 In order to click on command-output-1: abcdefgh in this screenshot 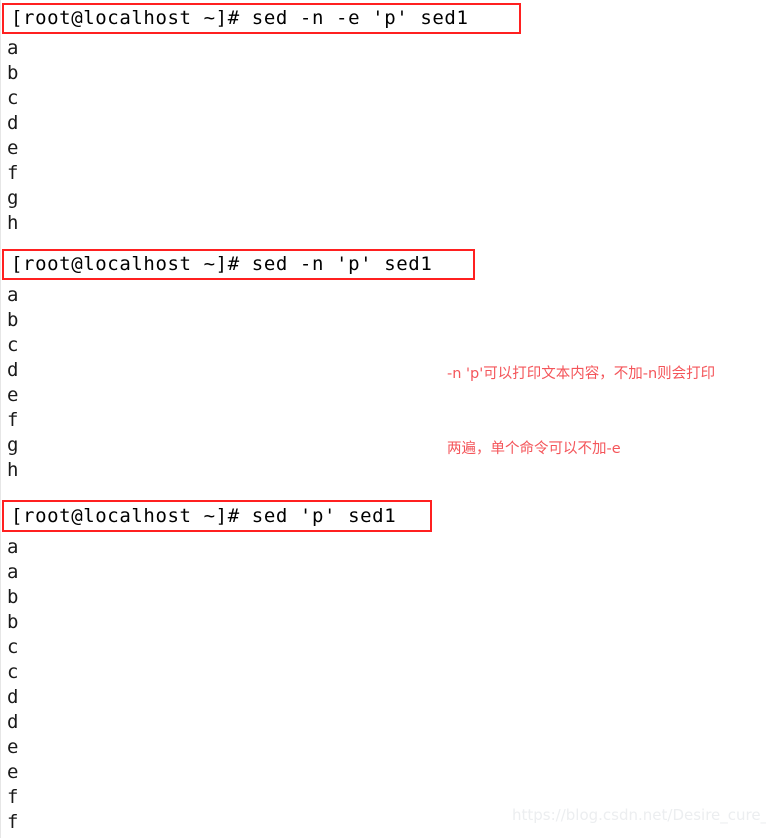, I will do `click(12, 136)`.